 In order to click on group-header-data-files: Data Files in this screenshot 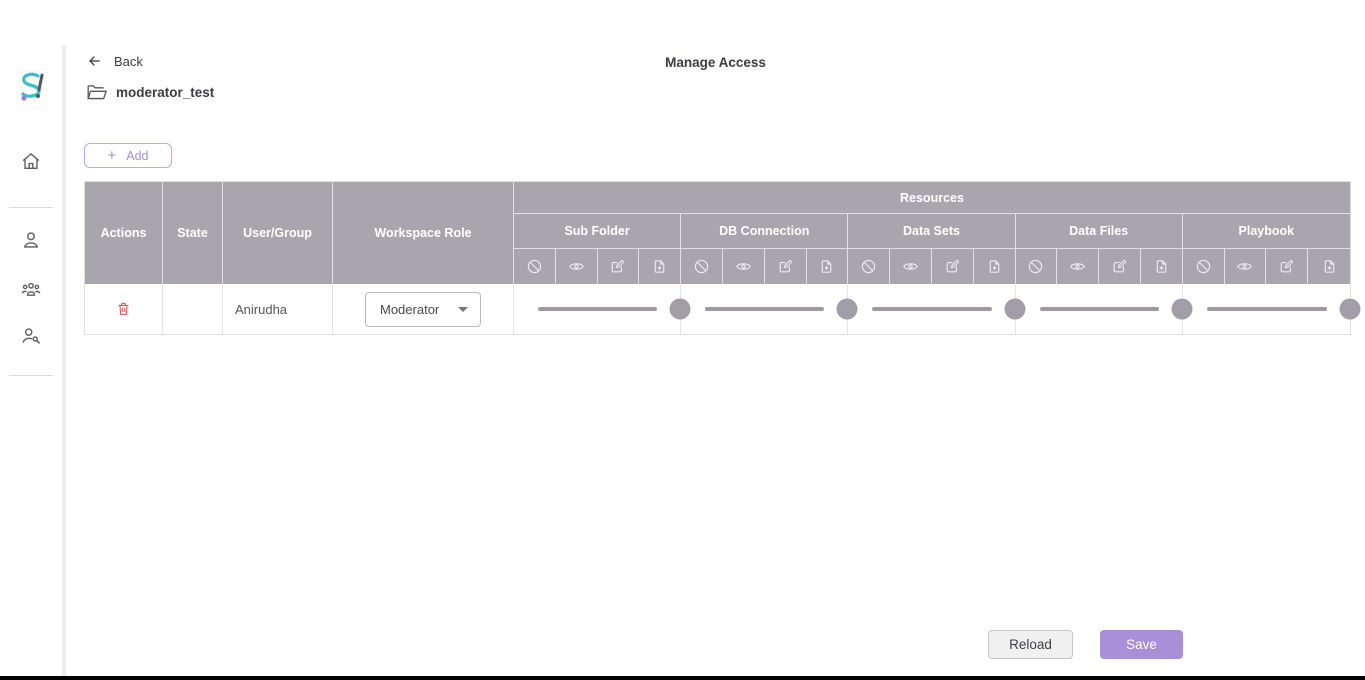, I will do `click(1099, 231)`.